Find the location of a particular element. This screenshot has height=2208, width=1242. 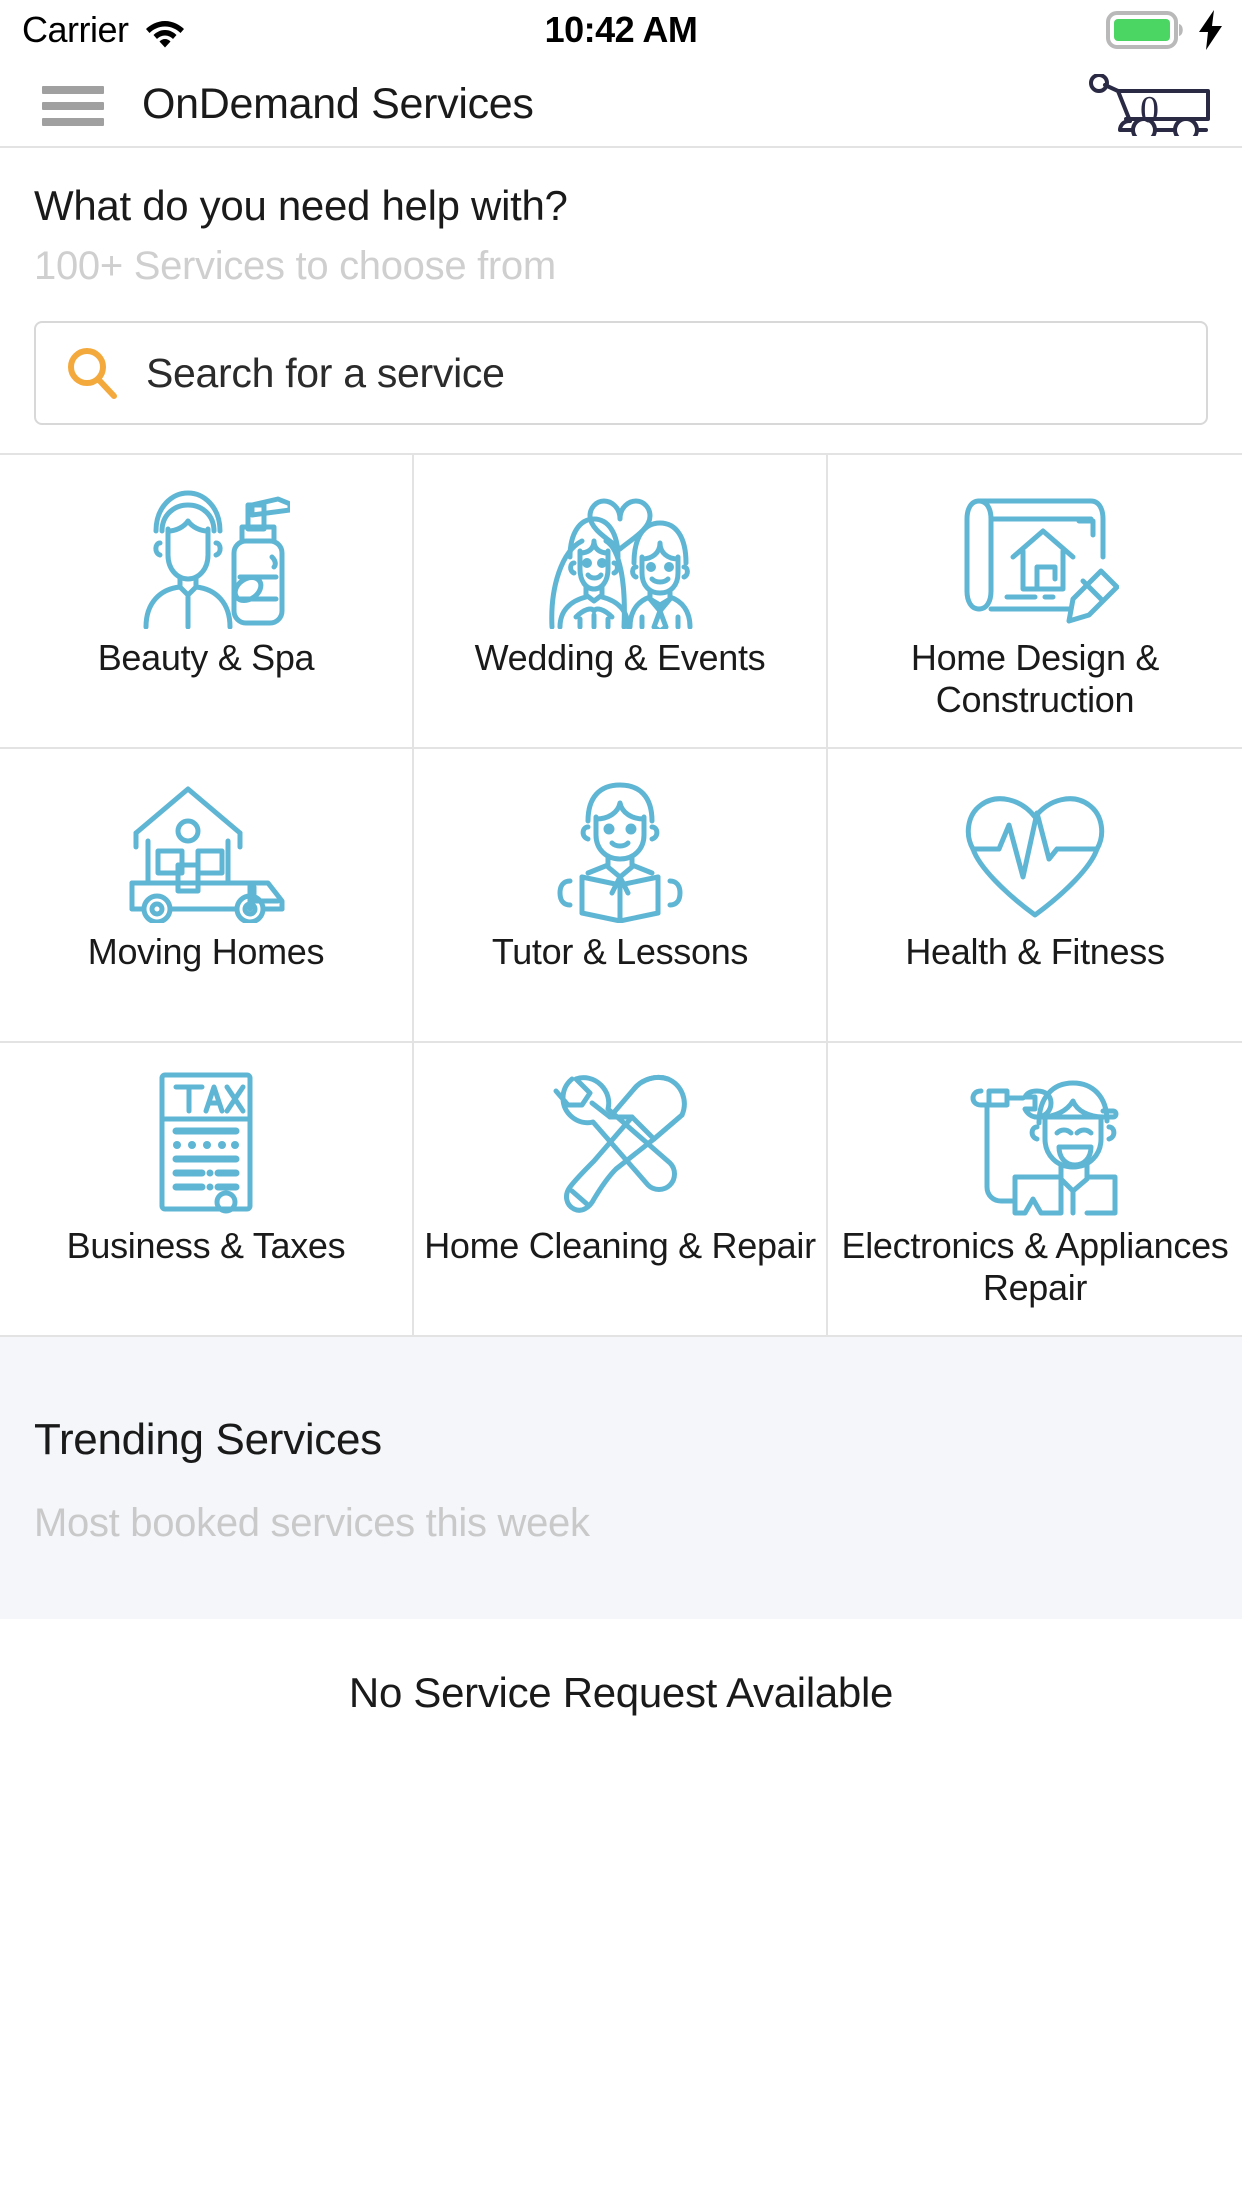

charging-bolt-icon is located at coordinates (1211, 30).